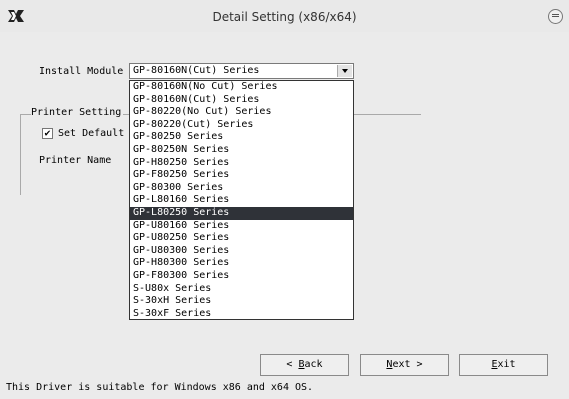 The image size is (569, 399). I want to click on title-bar: Detail Setting (x86/x64), so click(284, 16).